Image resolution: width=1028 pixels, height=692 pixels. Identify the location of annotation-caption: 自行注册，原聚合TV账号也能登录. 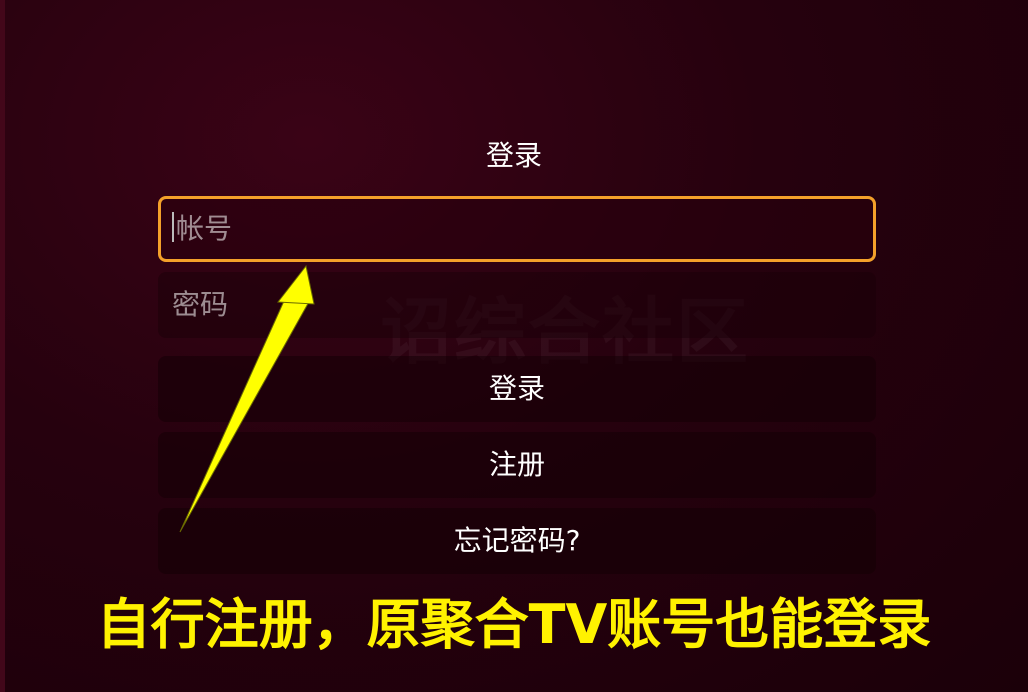
(514, 624).